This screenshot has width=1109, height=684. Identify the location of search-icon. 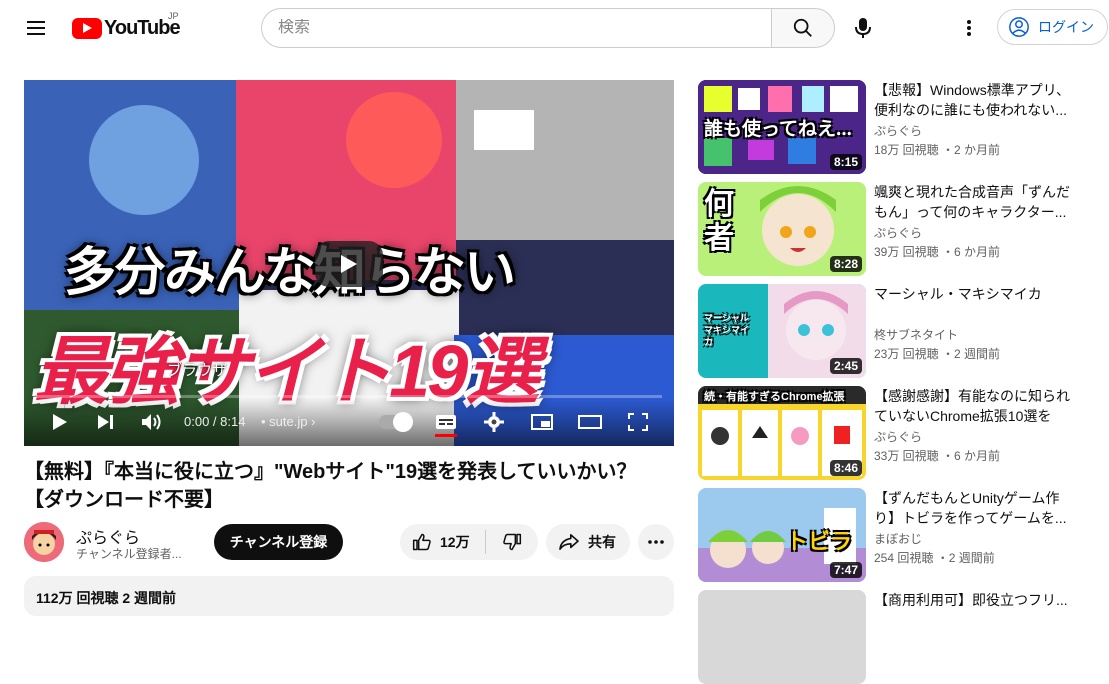
(802, 27).